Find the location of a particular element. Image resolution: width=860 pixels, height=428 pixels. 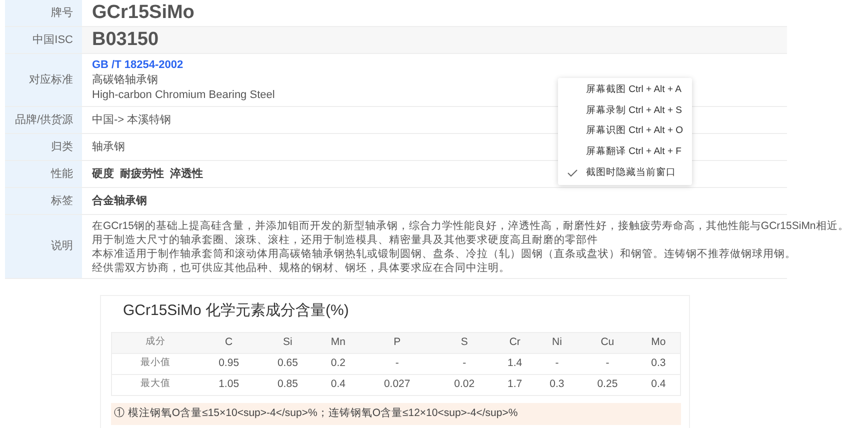

field-label: 中国ISC is located at coordinates (52, 40).